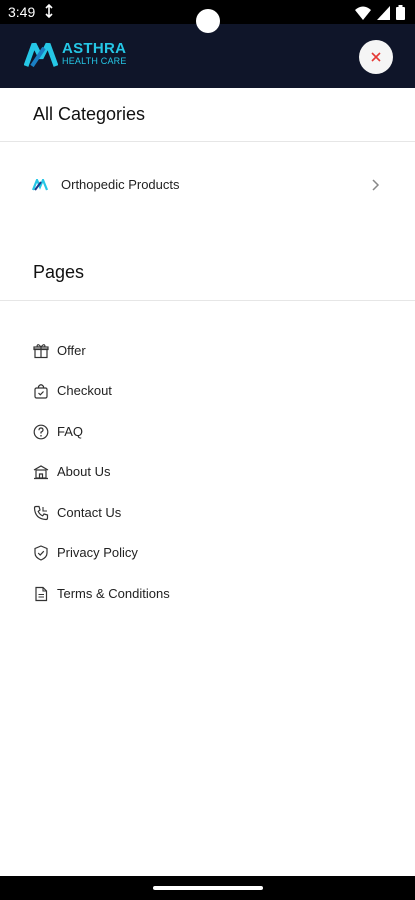  What do you see at coordinates (84, 390) in the screenshot?
I see `page-label: Checkout` at bounding box center [84, 390].